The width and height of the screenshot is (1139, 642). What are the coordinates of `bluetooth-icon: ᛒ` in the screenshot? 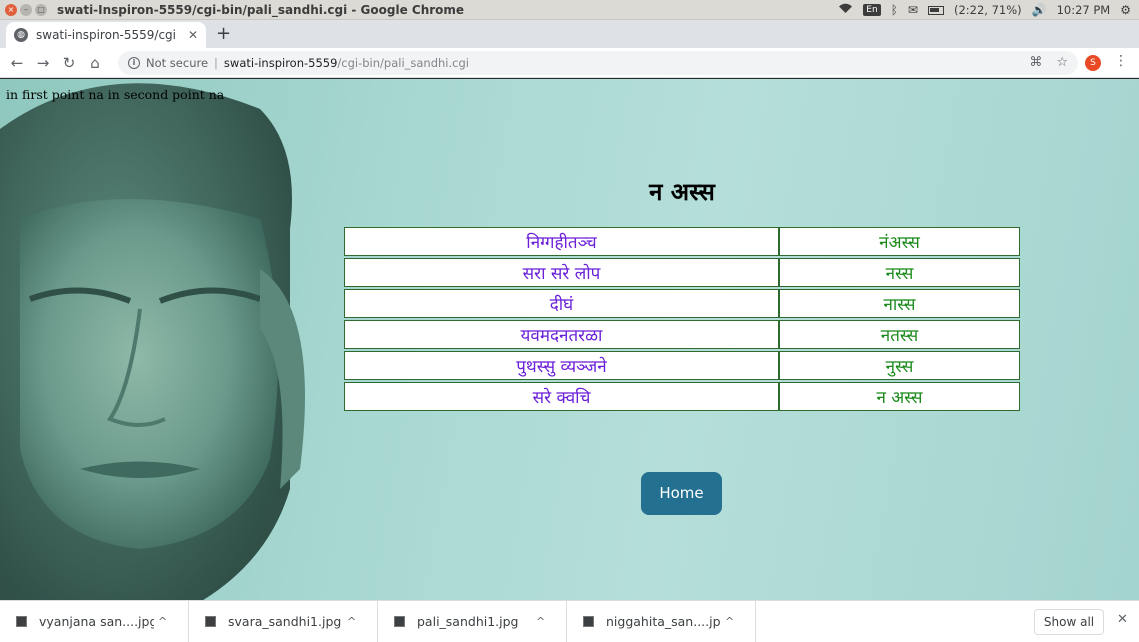 It's located at (894, 10).